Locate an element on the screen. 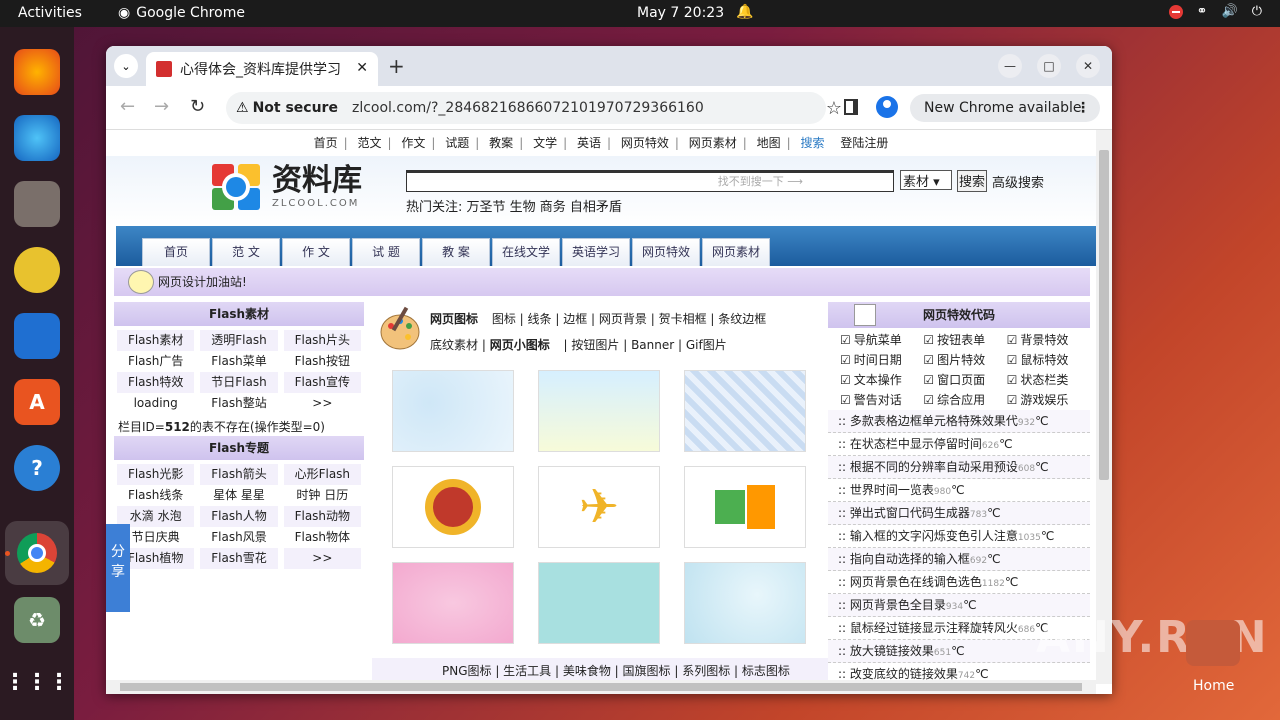 The image size is (1280, 720). thumb-light-blue is located at coordinates (745, 603).